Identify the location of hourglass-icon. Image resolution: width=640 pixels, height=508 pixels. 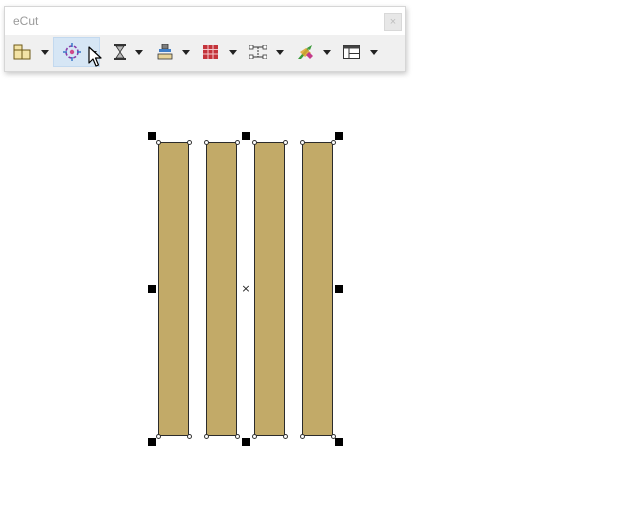
(120, 52).